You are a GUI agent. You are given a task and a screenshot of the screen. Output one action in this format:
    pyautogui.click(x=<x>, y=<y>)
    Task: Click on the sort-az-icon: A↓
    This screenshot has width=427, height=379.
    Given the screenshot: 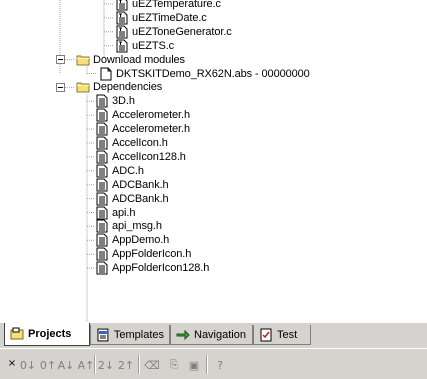 What is the action you would take?
    pyautogui.click(x=66, y=365)
    